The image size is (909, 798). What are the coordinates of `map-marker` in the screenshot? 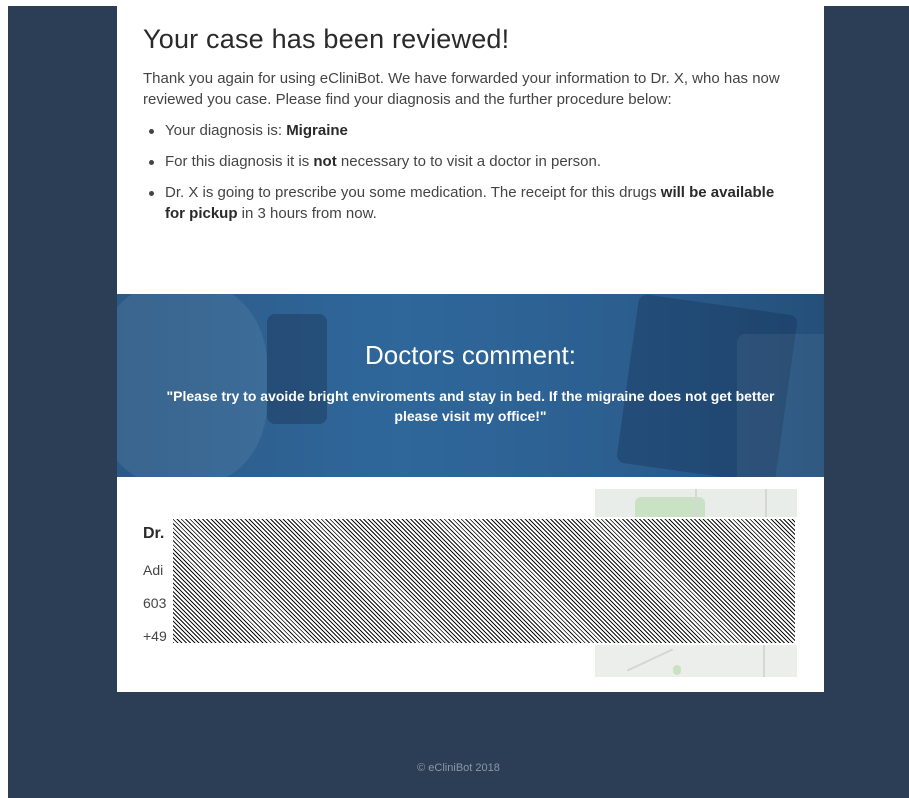 It's located at (677, 670).